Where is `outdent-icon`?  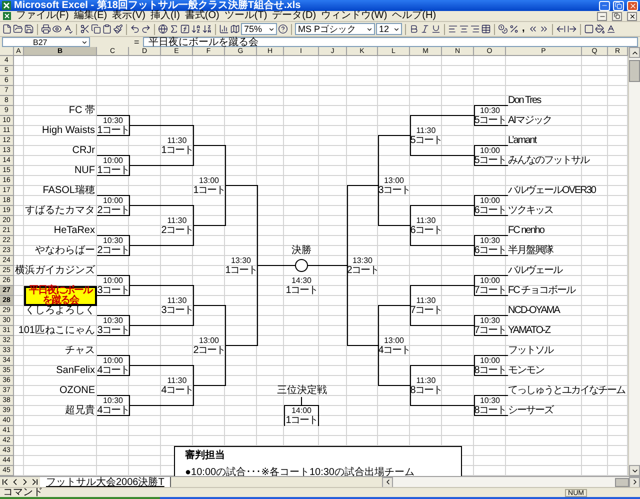 outdent-icon is located at coordinates (561, 29).